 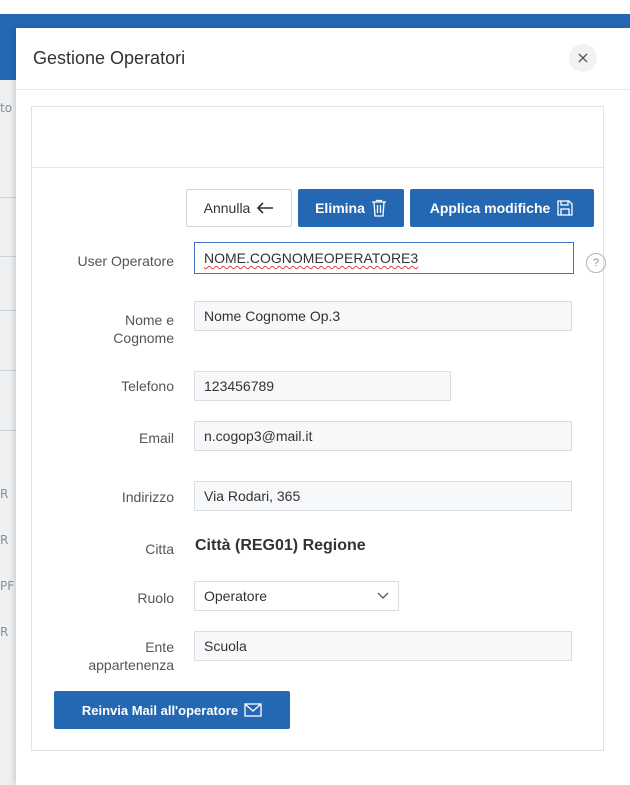 I want to click on user-label: User Operatore, so click(x=125, y=261).